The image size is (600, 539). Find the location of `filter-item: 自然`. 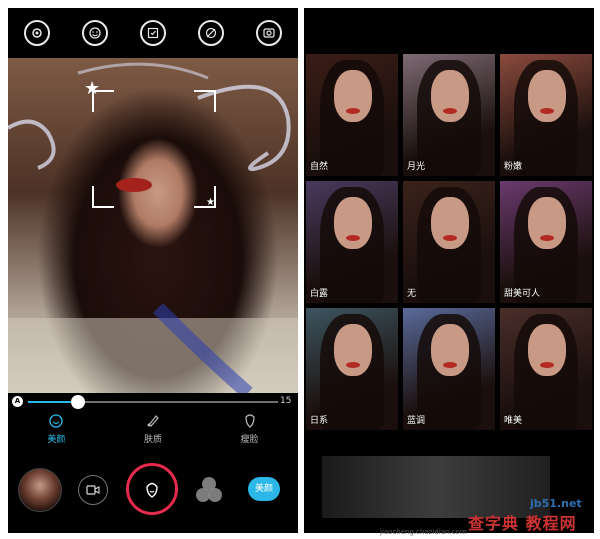

filter-item: 自然 is located at coordinates (352, 115).